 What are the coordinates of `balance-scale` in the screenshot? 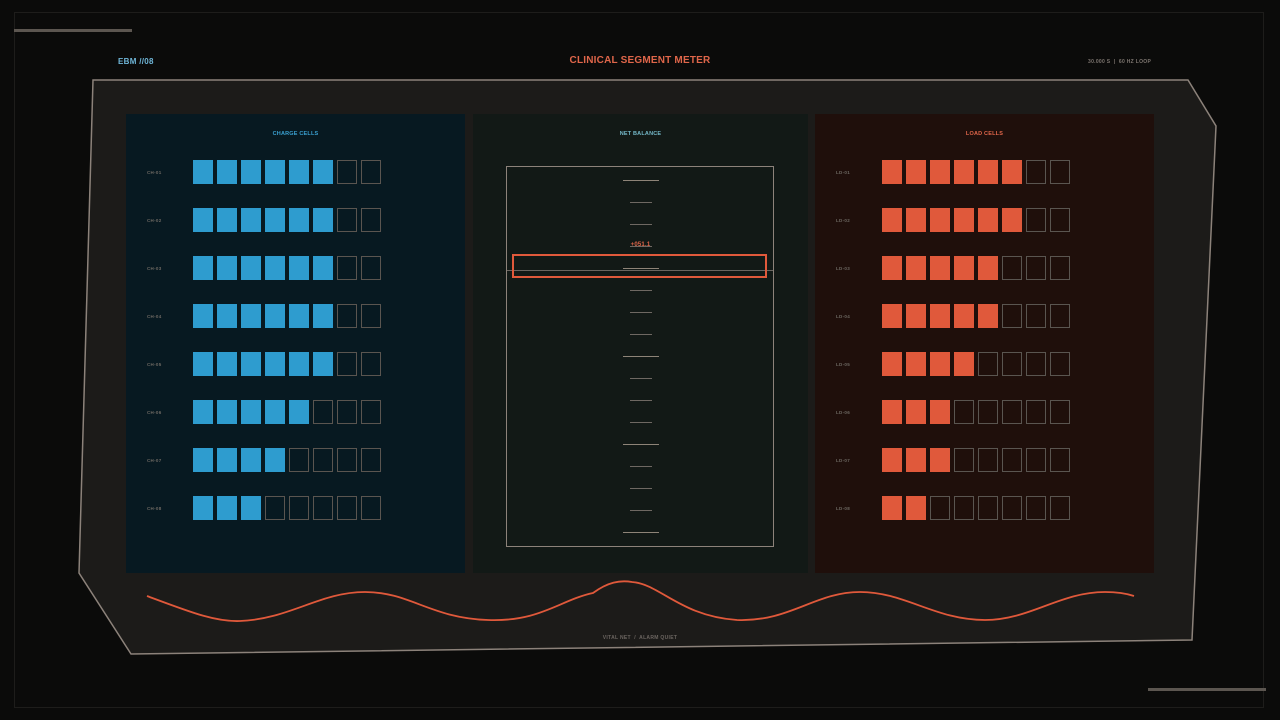 It's located at (640, 356).